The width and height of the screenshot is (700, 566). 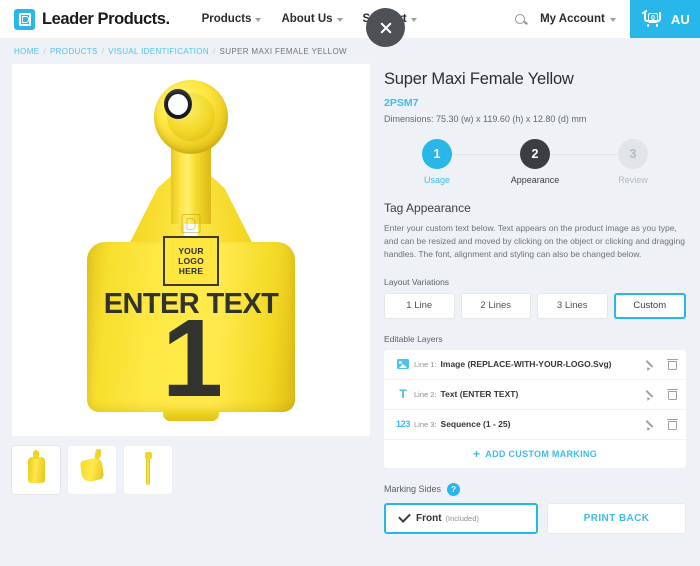 What do you see at coordinates (425, 364) in the screenshot?
I see `layer-1-prefix: Line 1:` at bounding box center [425, 364].